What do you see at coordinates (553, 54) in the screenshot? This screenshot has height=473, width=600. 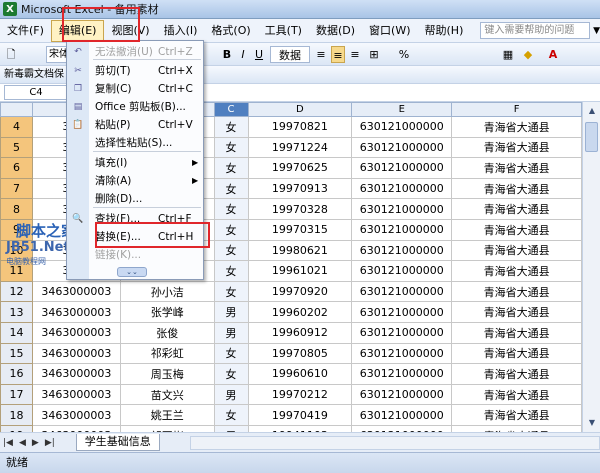 I see `font-color-icon: A` at bounding box center [553, 54].